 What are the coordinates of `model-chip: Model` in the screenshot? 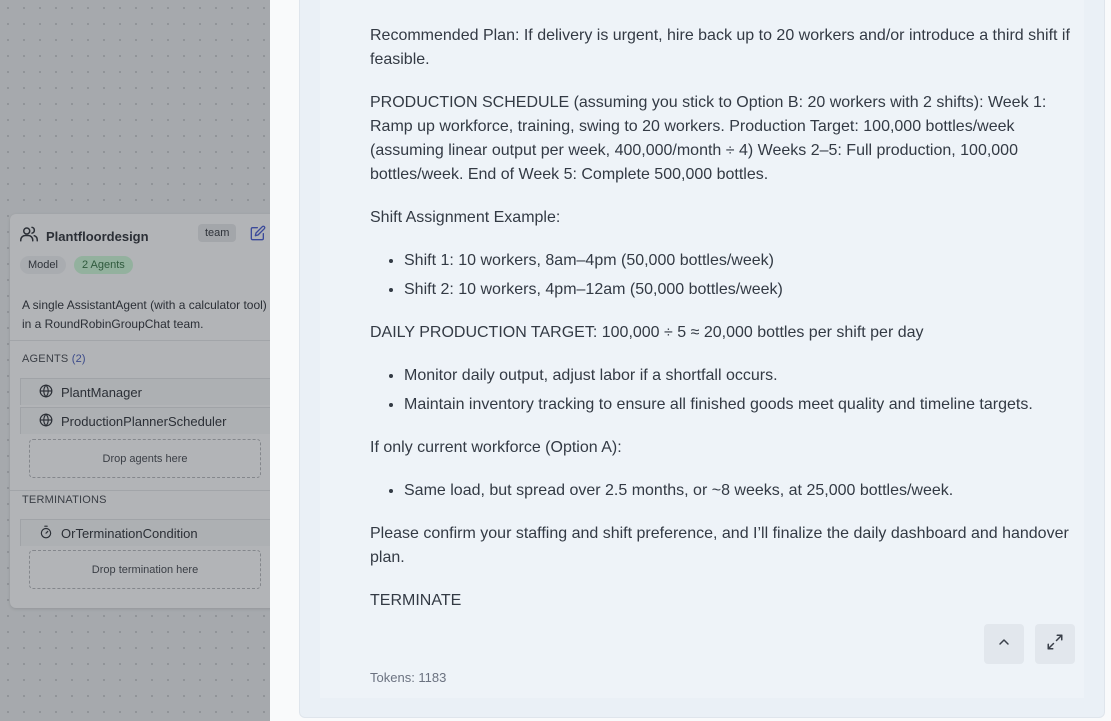 It's located at (43, 265).